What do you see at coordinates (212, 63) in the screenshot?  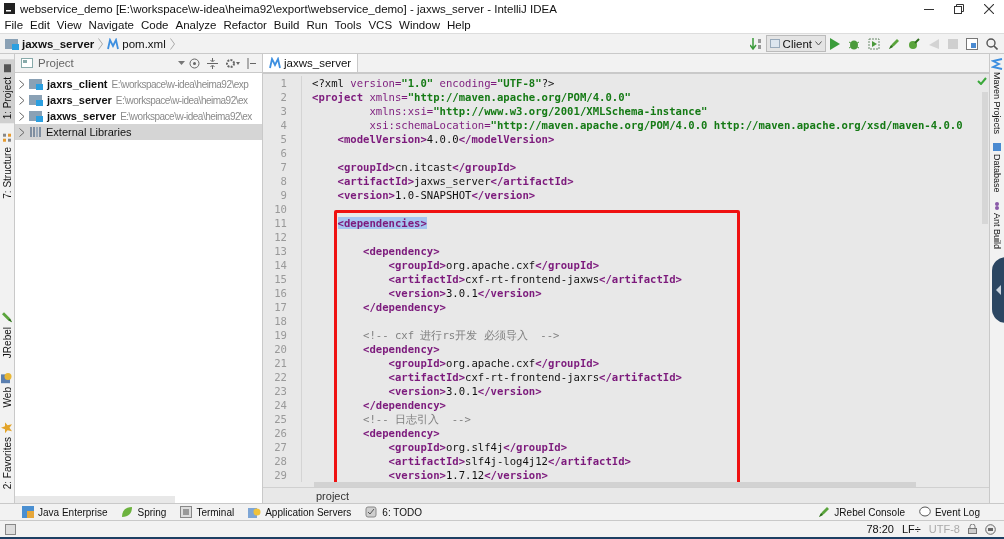 I see `collapse-icon` at bounding box center [212, 63].